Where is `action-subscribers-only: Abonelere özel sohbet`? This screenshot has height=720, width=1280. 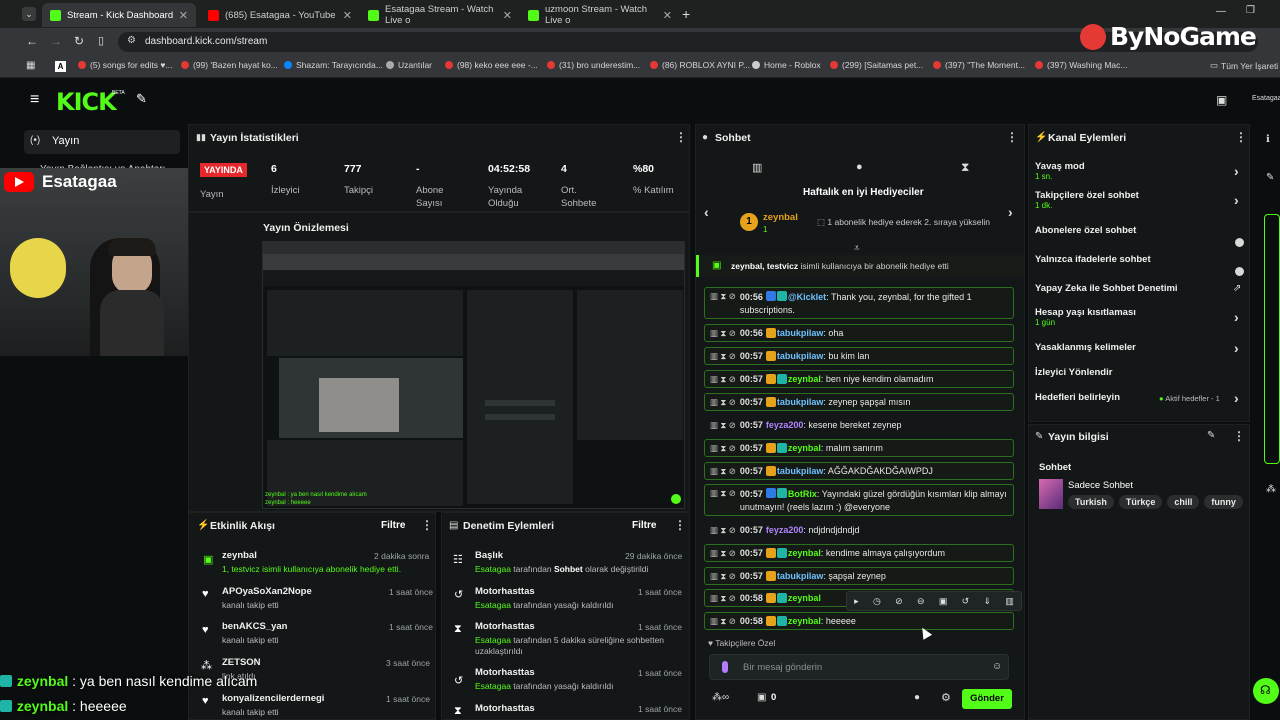
action-subscribers-only: Abonelere özel sohbet is located at coordinates (1141, 234).